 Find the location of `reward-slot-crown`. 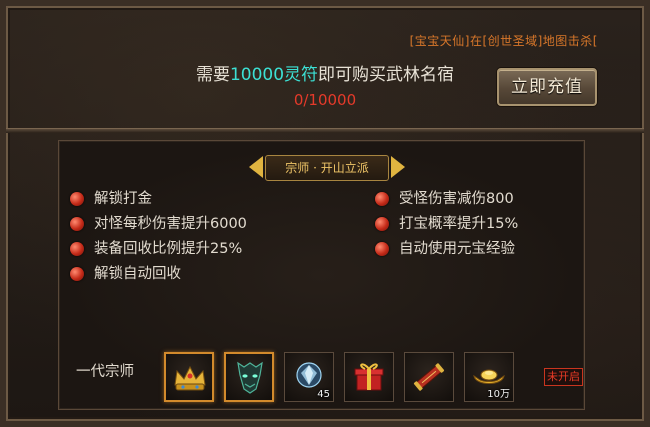

reward-slot-crown is located at coordinates (189, 377).